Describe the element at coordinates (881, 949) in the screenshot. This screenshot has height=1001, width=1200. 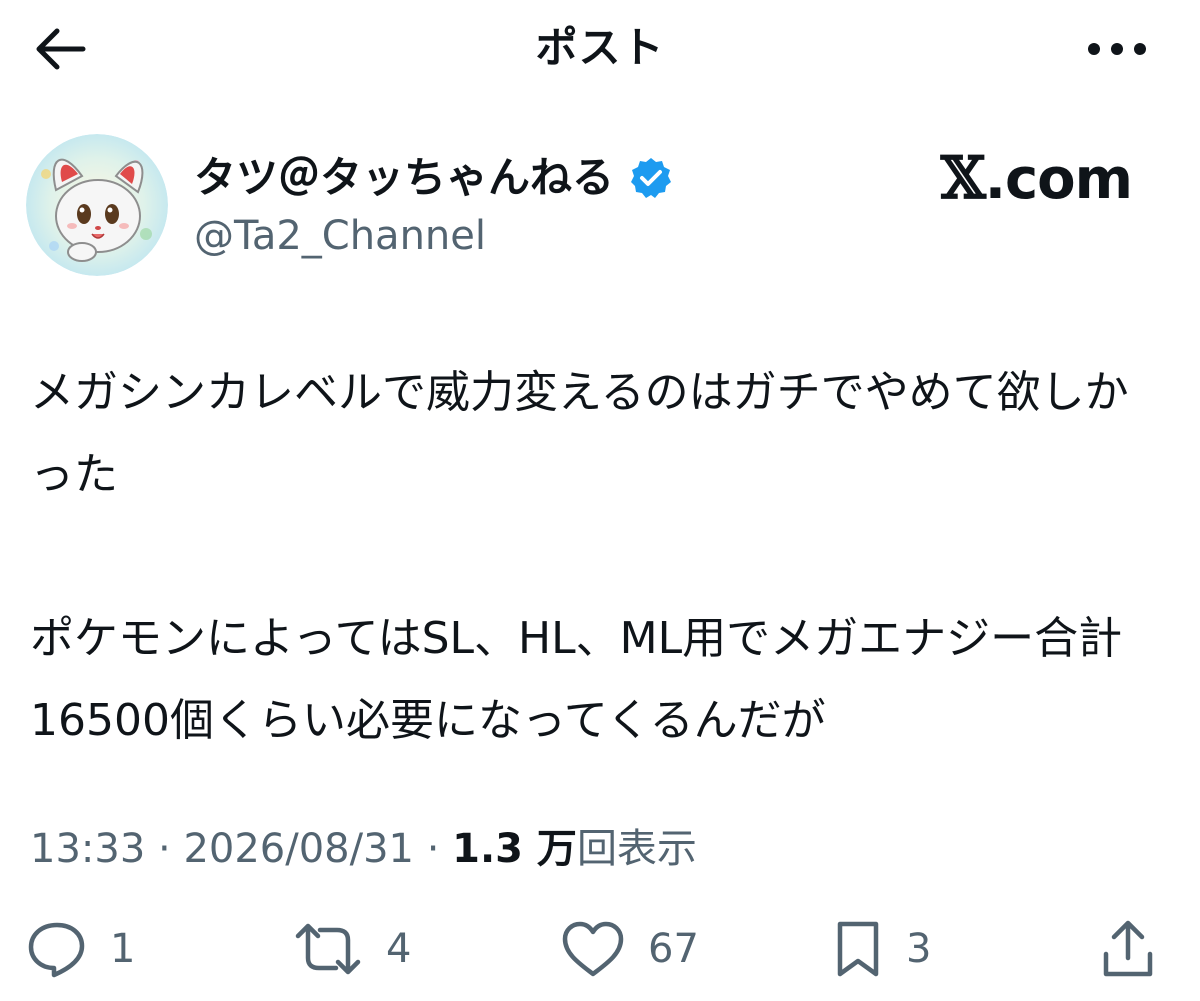
I see `bookmark-button: 3` at that location.